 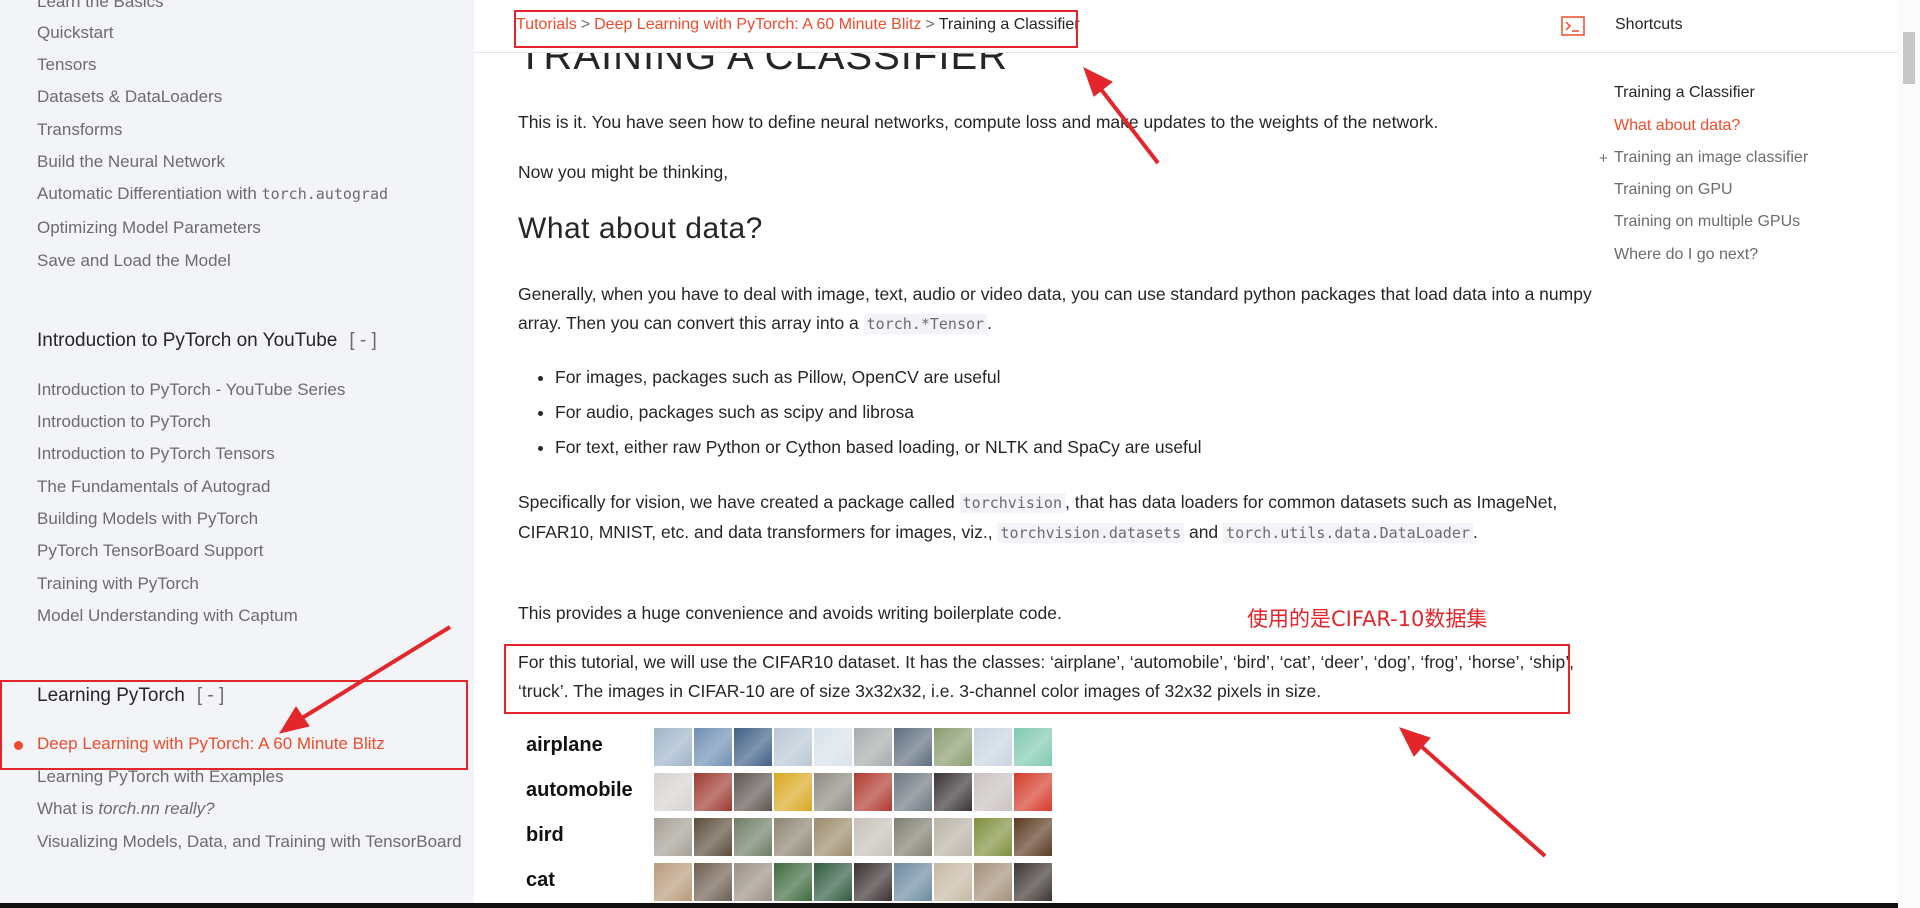 I want to click on sidebar-item-intro-tensors: Introduction to PyTorch Tensors, so click(x=156, y=454).